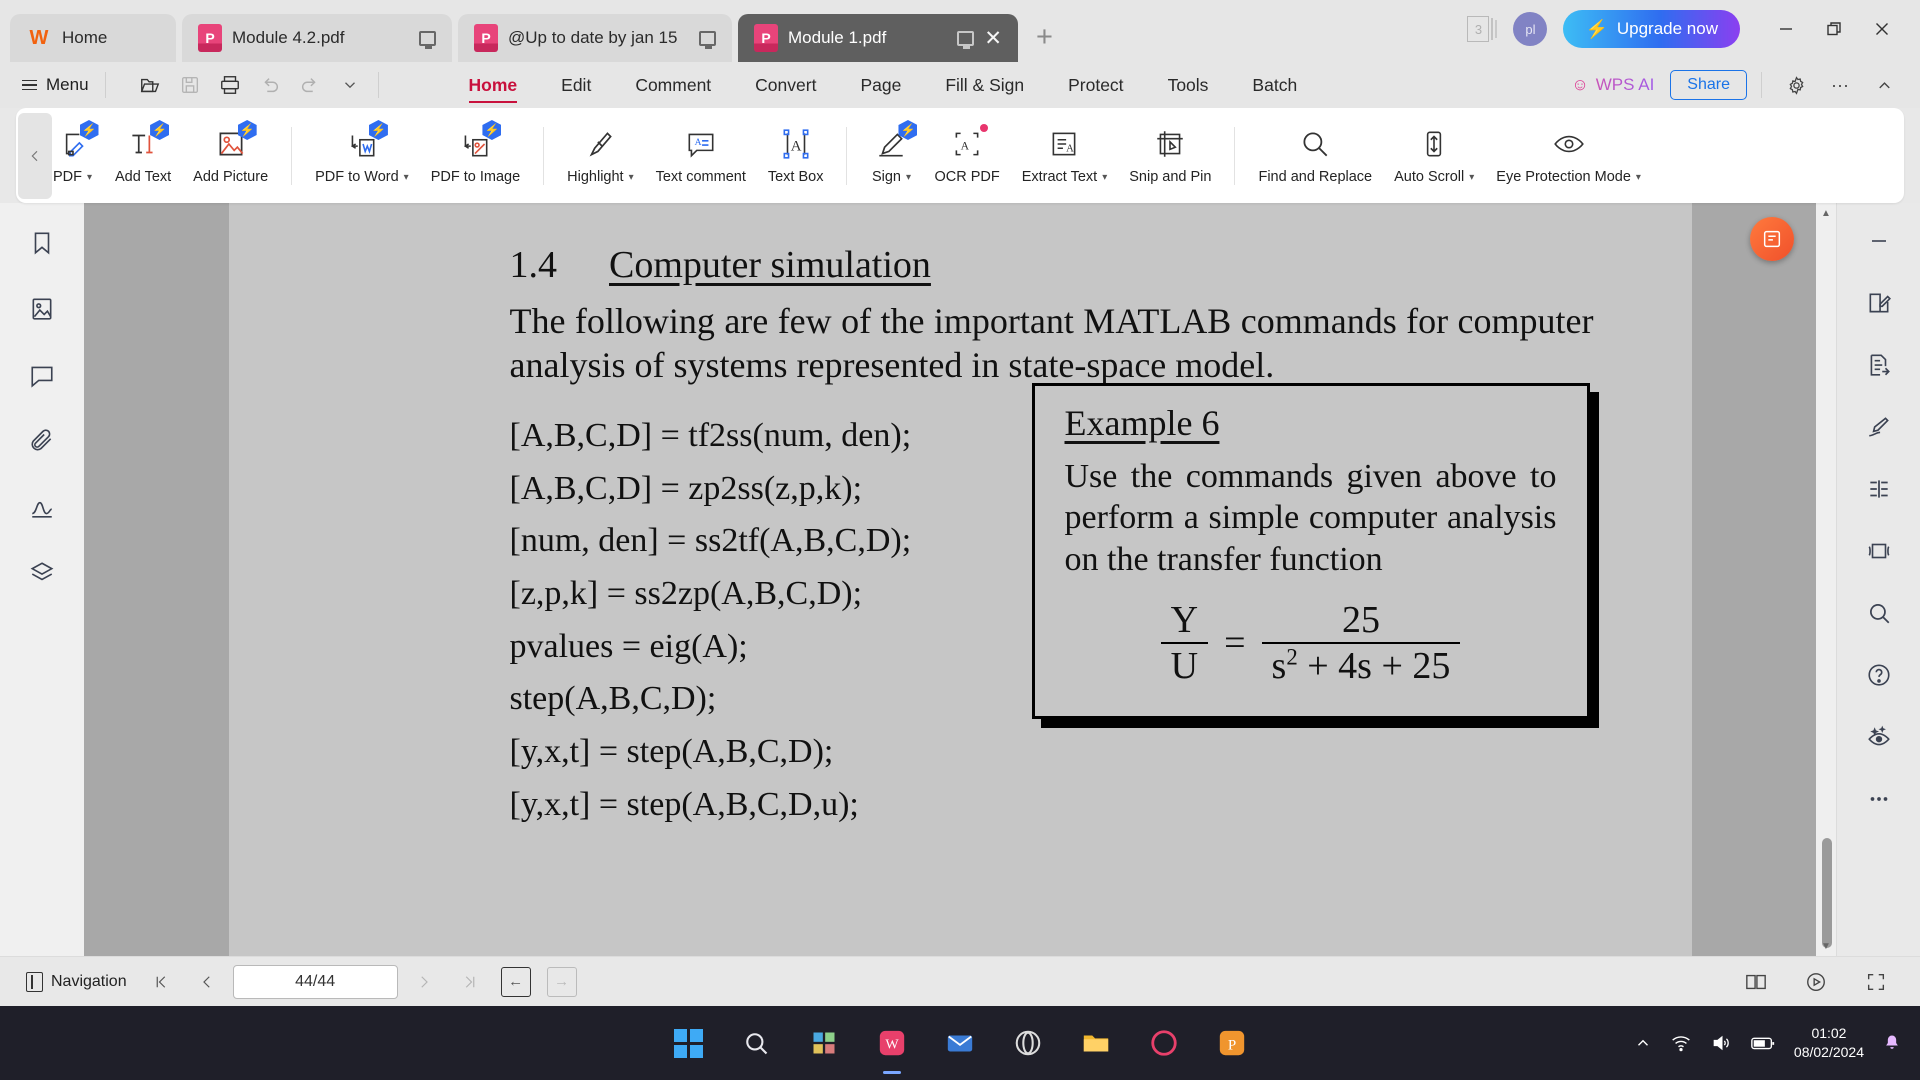  Describe the element at coordinates (1612, 85) in the screenshot. I see `wps-ai-button: ☺ WPS AI` at that location.